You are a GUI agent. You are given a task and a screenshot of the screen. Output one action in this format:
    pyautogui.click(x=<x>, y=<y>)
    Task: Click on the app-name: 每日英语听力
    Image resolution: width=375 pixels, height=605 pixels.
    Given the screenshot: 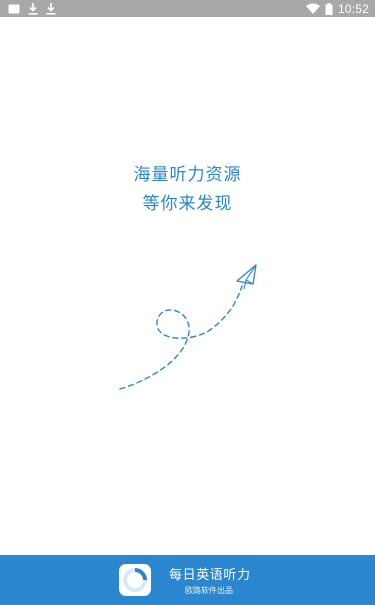 What is the action you would take?
    pyautogui.click(x=210, y=575)
    